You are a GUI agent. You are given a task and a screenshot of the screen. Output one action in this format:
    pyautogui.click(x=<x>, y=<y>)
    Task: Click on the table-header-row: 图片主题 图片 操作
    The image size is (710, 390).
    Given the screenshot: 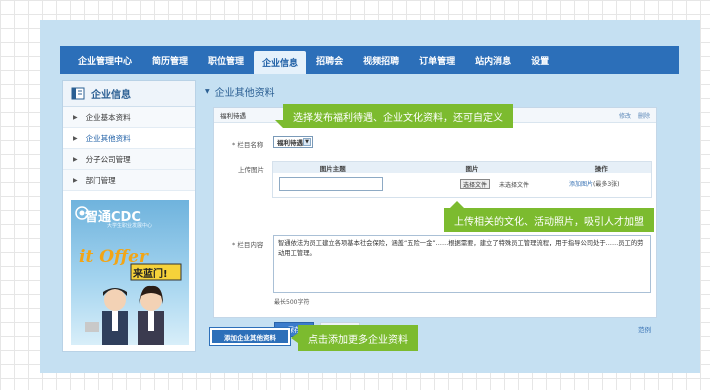 What is the action you would take?
    pyautogui.click(x=462, y=167)
    